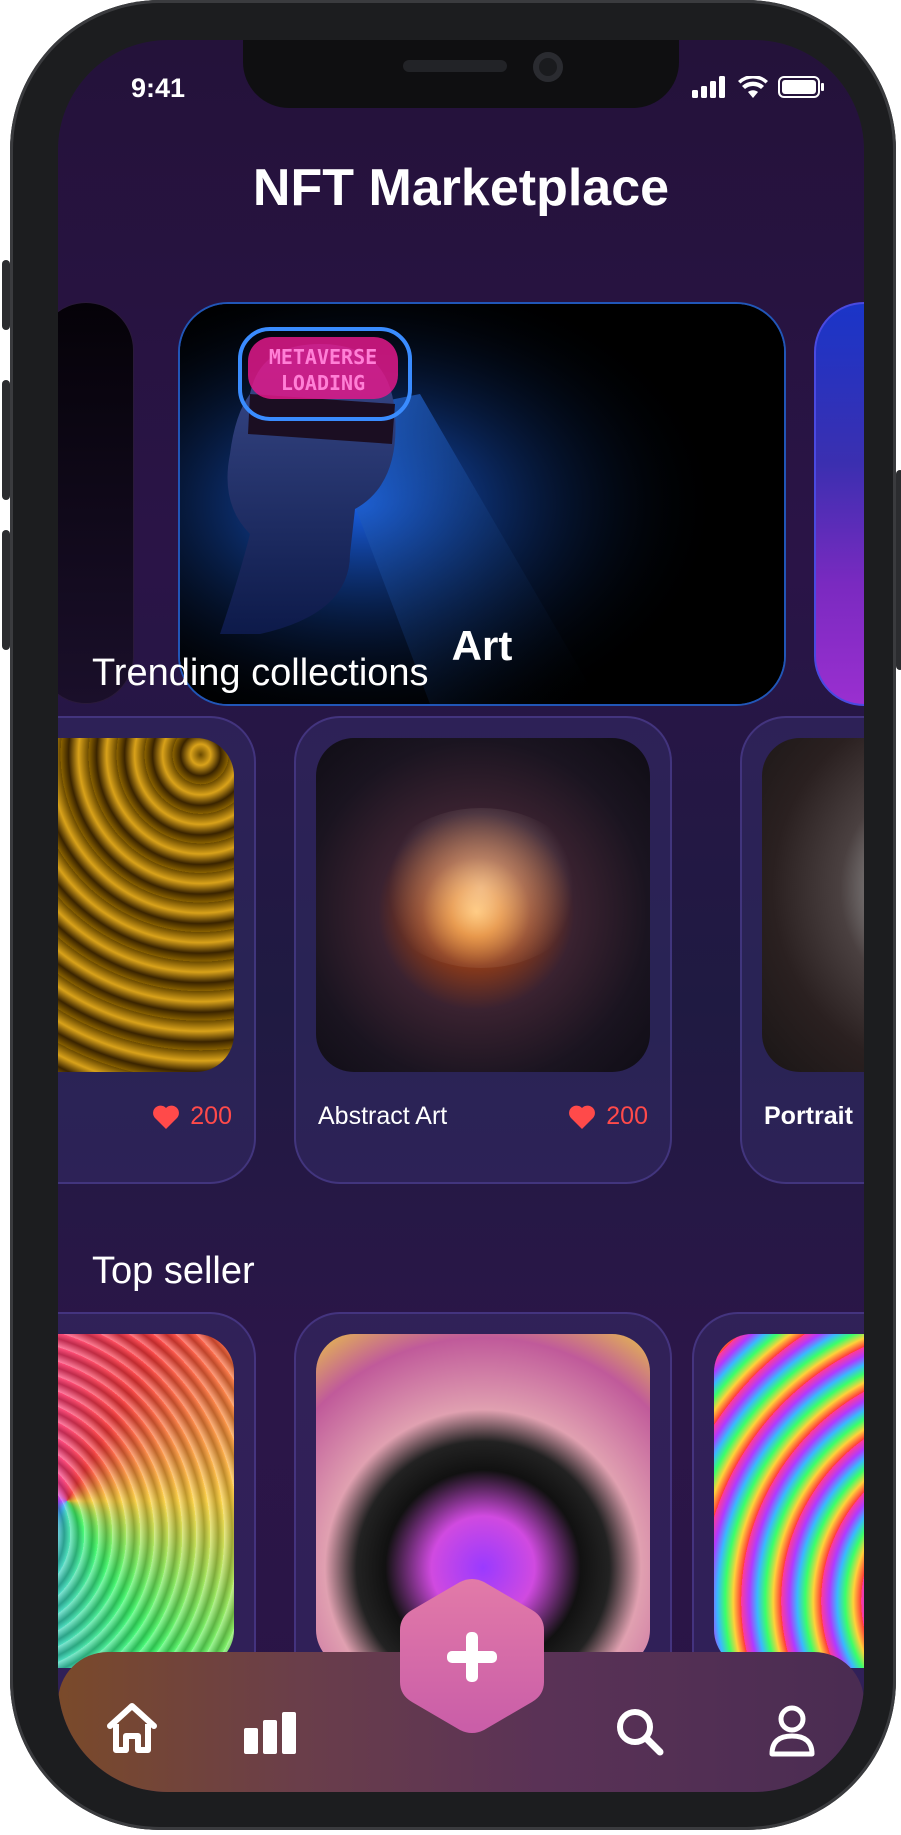  Describe the element at coordinates (548, 67) in the screenshot. I see `front-camera` at that location.